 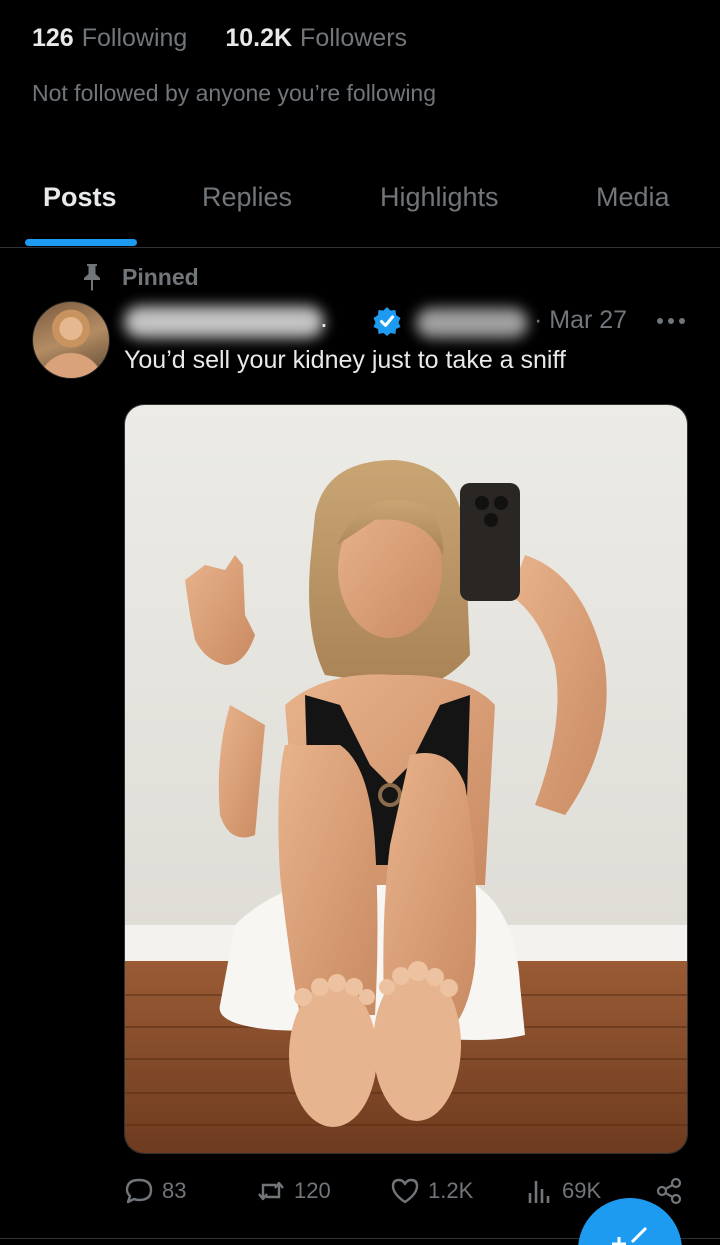 What do you see at coordinates (539, 1192) in the screenshot?
I see `bar-chart-icon` at bounding box center [539, 1192].